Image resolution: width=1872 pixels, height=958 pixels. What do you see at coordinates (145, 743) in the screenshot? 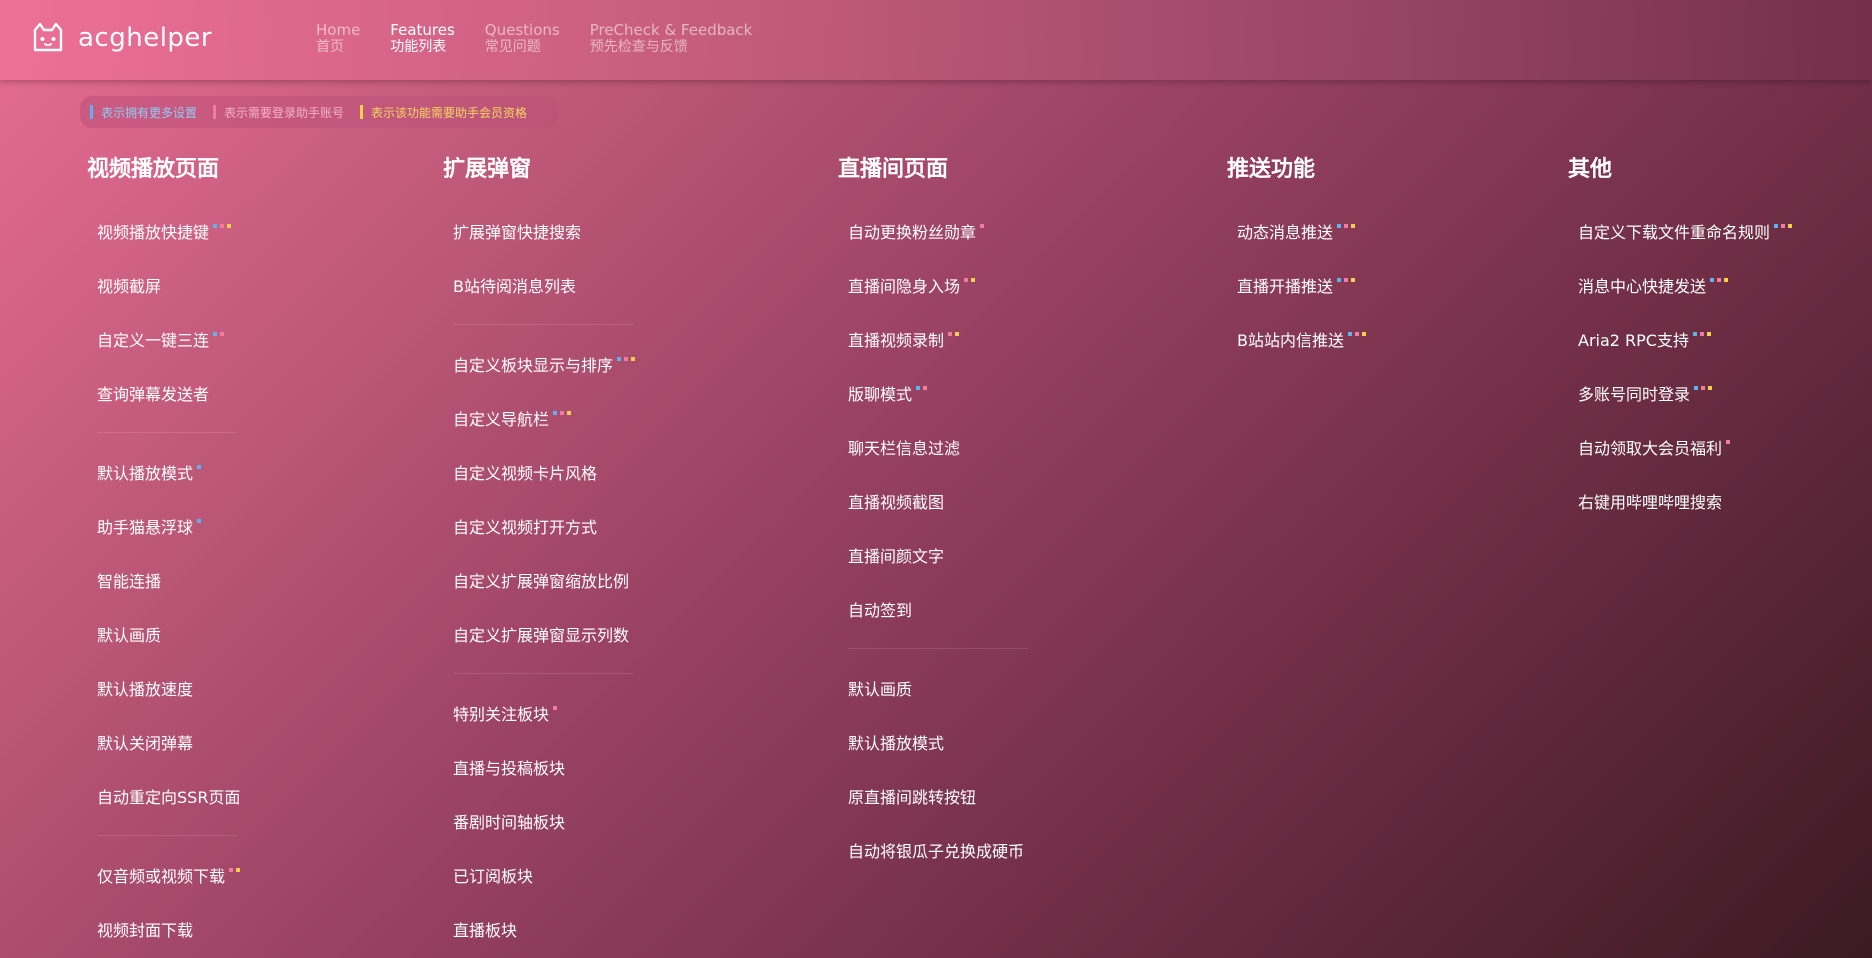
I see `feature-label: 默认关闭弹幕` at bounding box center [145, 743].